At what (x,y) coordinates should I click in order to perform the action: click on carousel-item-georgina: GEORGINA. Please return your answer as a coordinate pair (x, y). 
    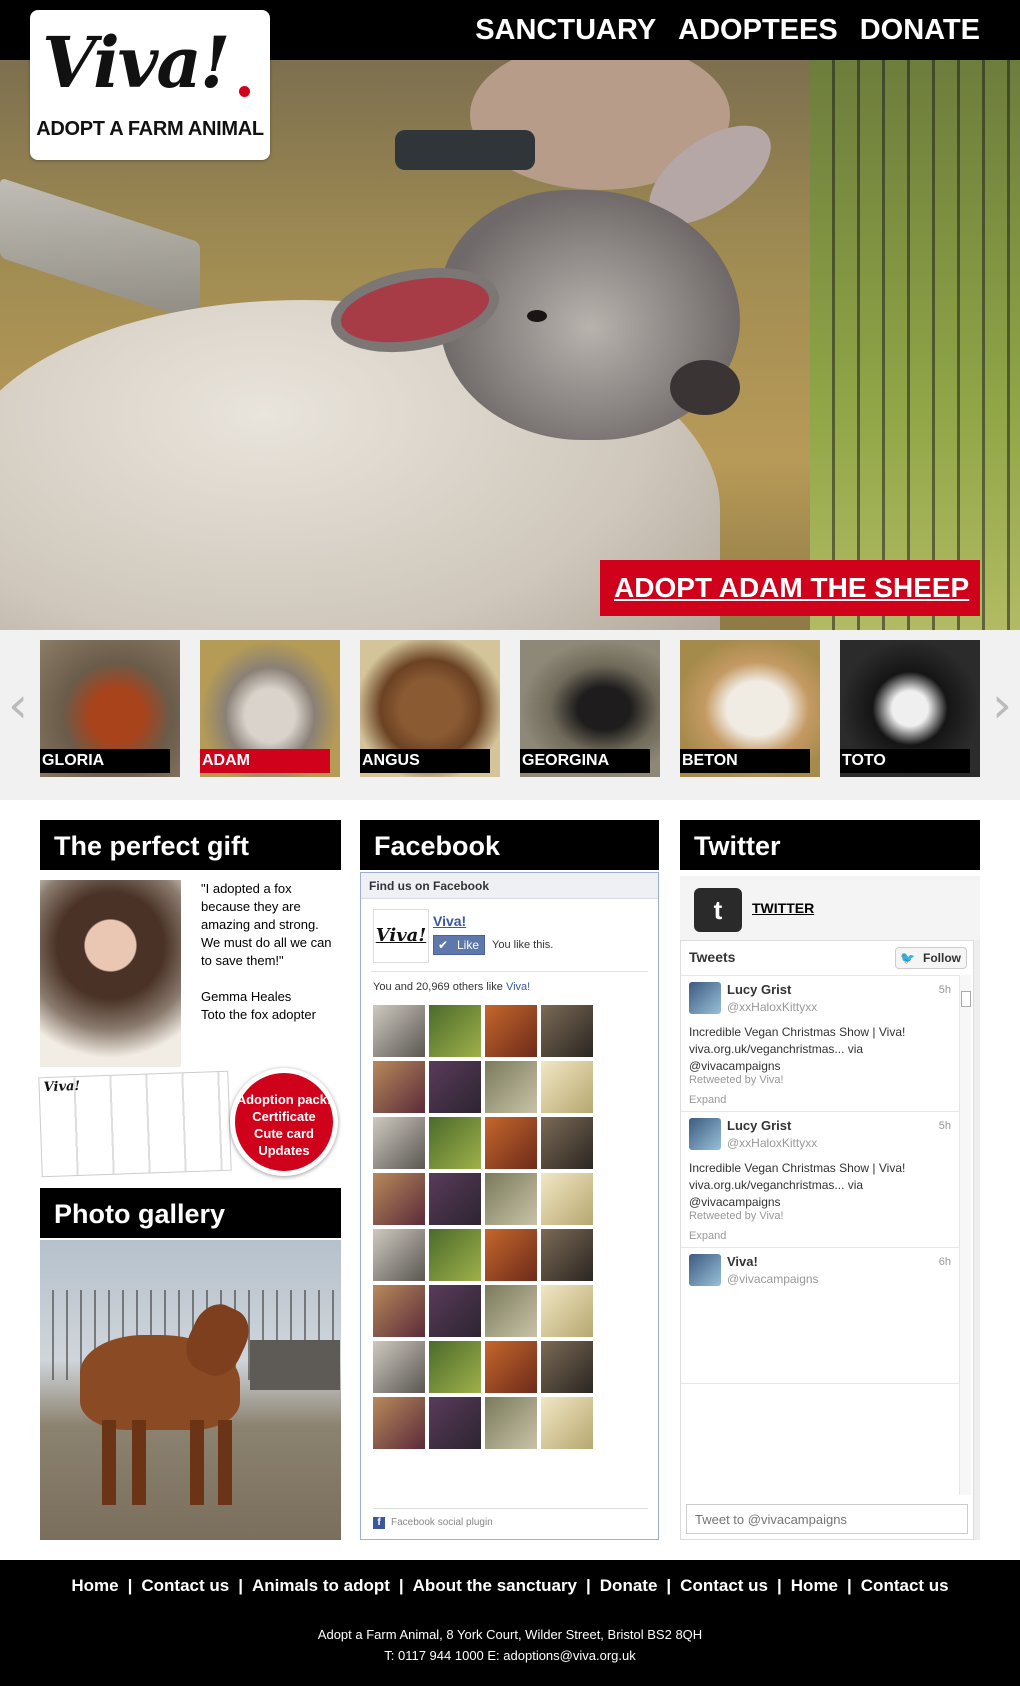
    Looking at the image, I should click on (590, 708).